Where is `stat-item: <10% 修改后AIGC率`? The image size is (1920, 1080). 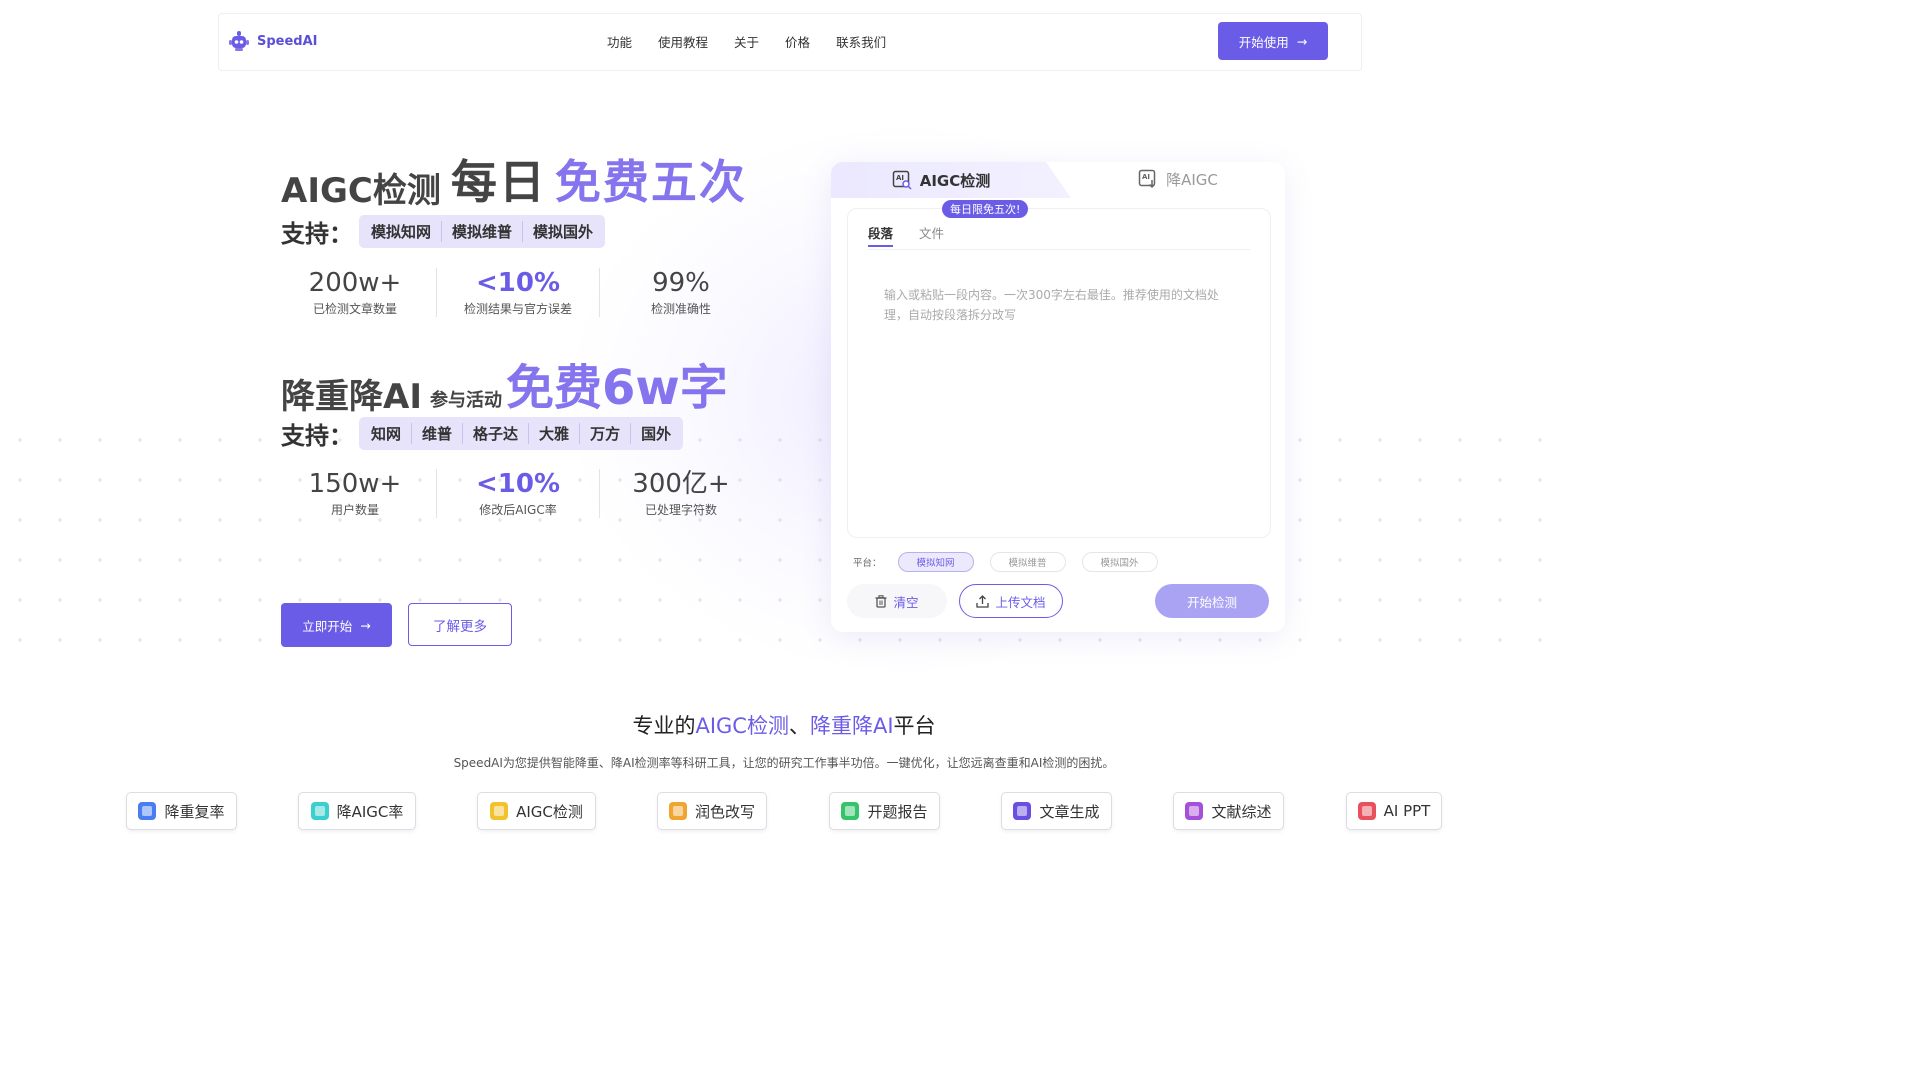
stat-item: <10% 修改后AIGC率 is located at coordinates (517, 493).